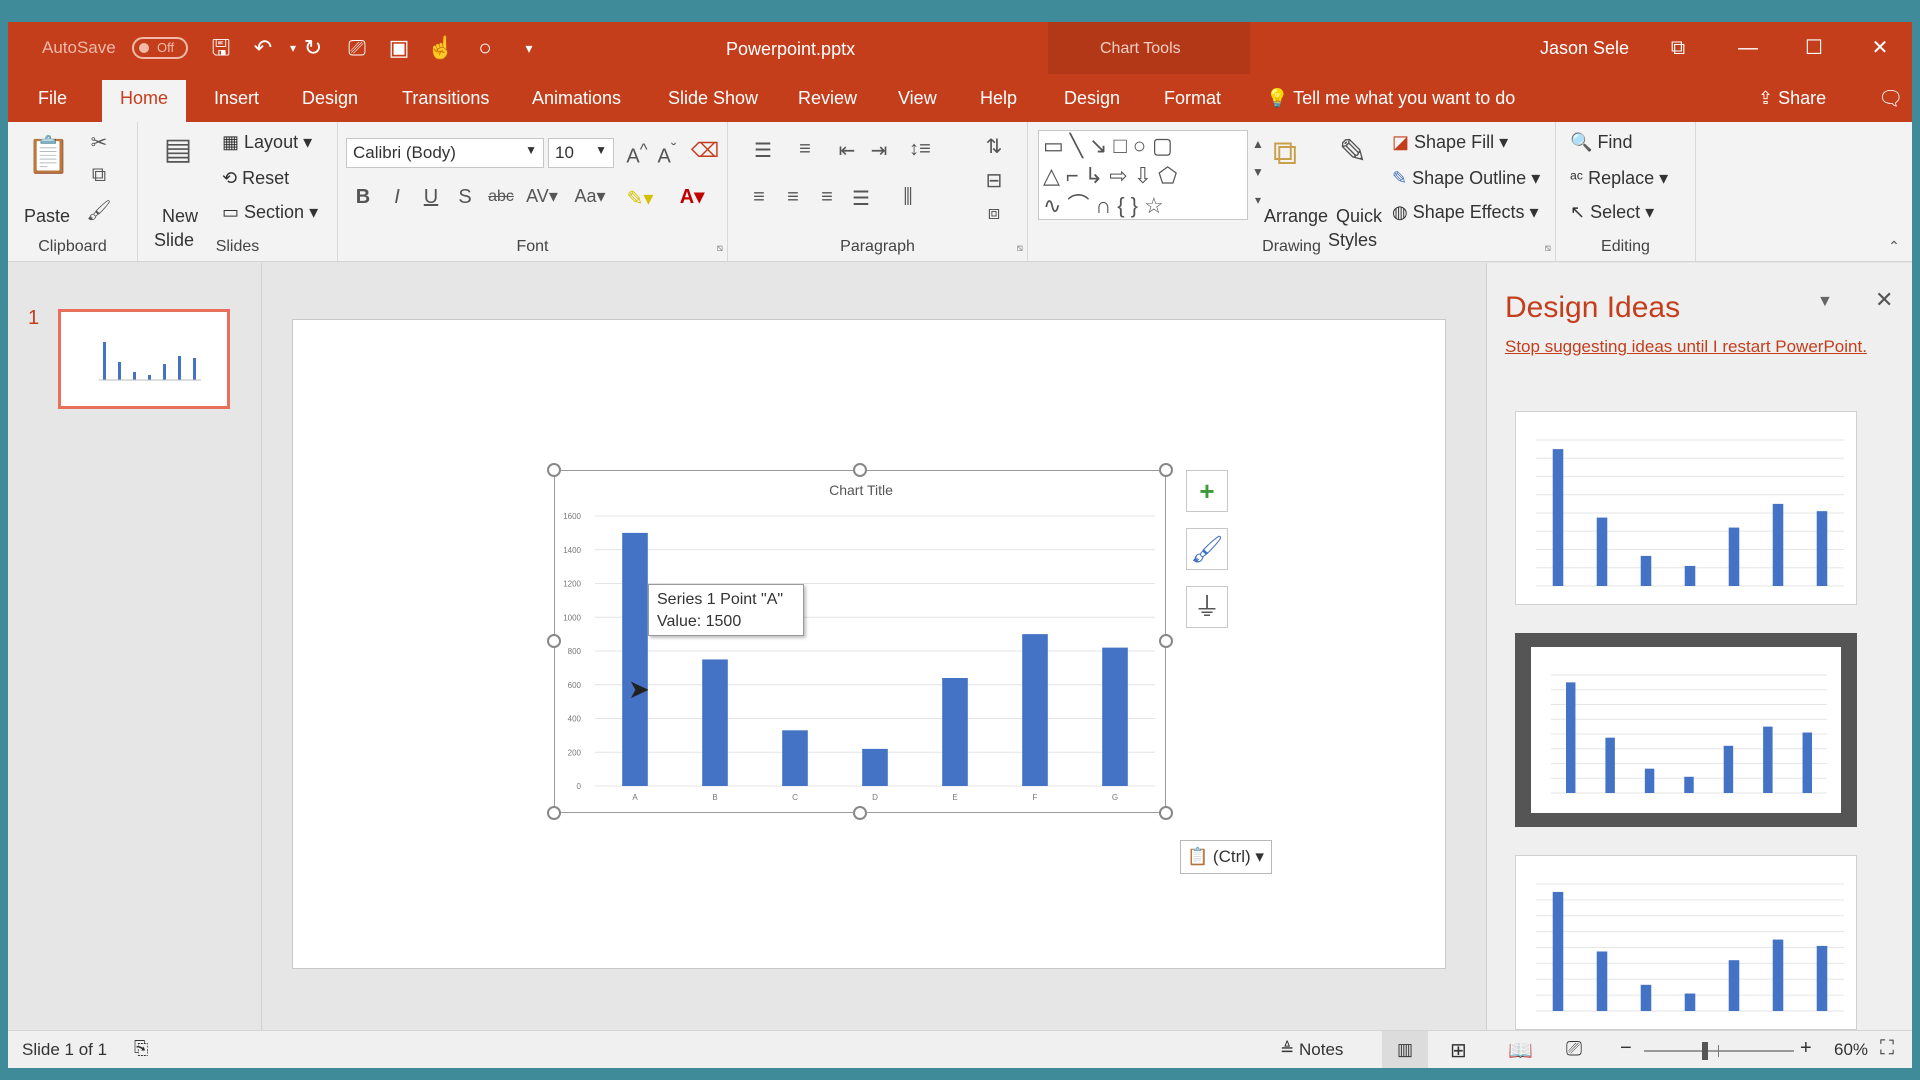 This screenshot has height=1080, width=1920. Describe the element at coordinates (1192, 98) in the screenshot. I see `tab-chart-format: Format` at that location.